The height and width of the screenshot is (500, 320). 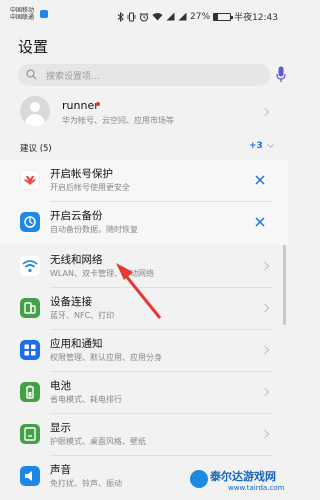 I want to click on settings-item-subtitle: 蓝牙、NFC、打印, so click(x=82, y=315).